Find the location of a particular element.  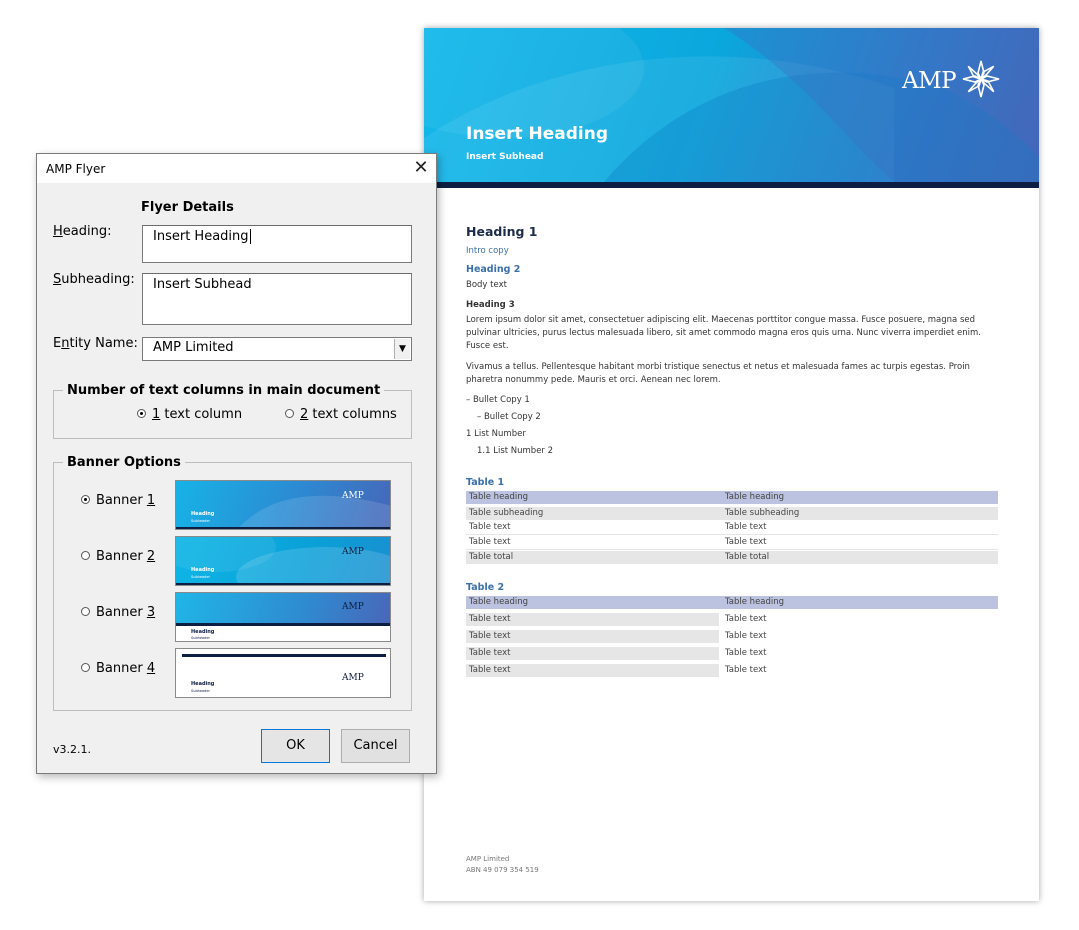

amp-logo-text: AMP is located at coordinates (929, 81).